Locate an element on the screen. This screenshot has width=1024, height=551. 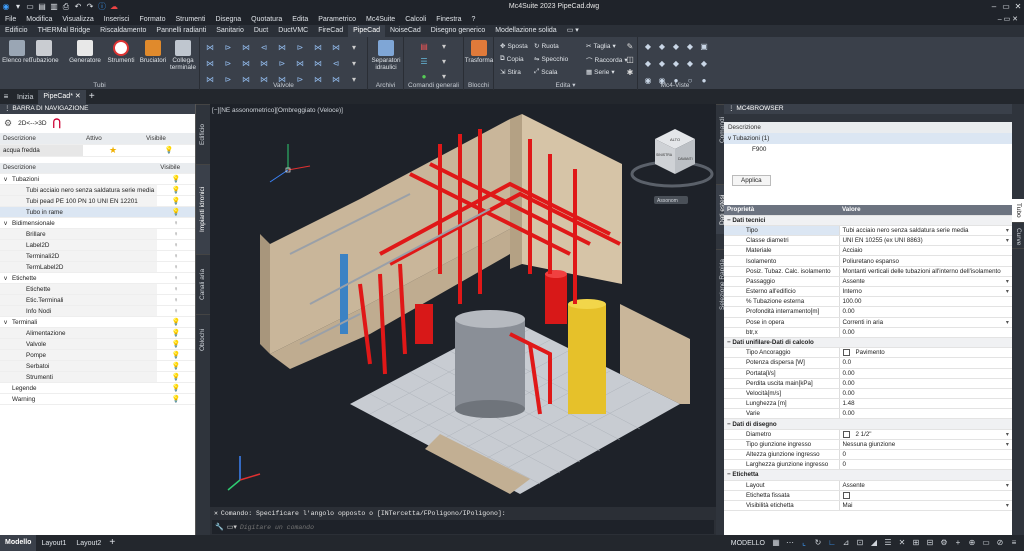
layer-row: v Tubazioni 💡 is located at coordinates (97, 179).